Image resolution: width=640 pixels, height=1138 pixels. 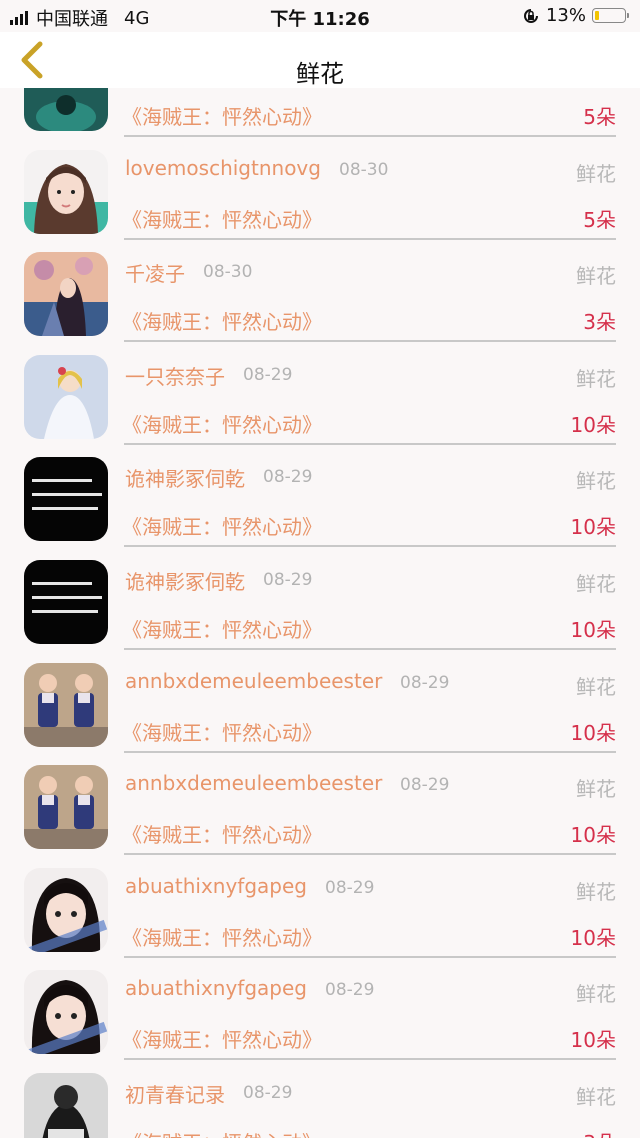 I want to click on status-bar: 中国联通 4G 下午 11:26 13%, so click(x=320, y=16).